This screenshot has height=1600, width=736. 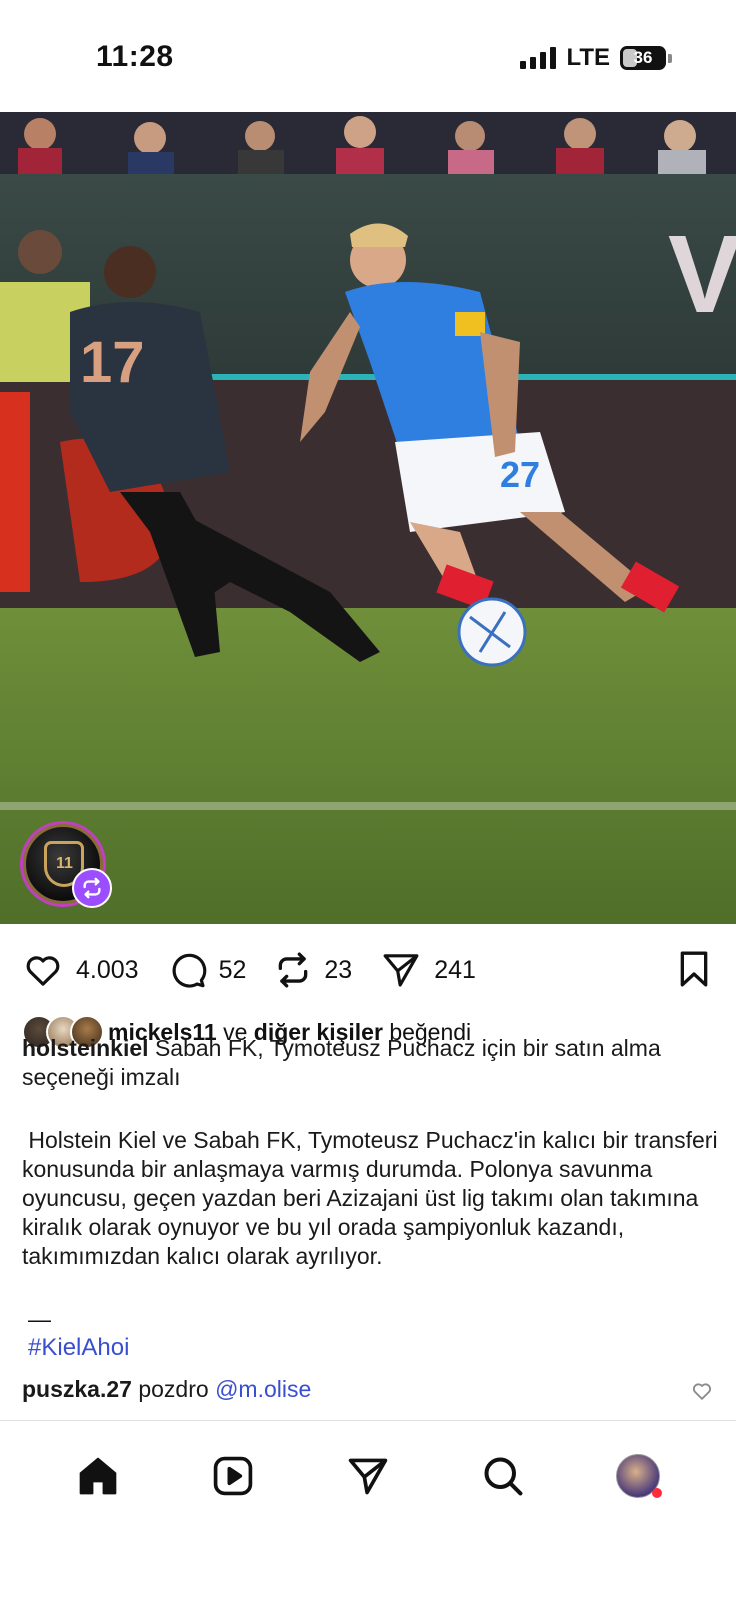 What do you see at coordinates (78, 1348) in the screenshot?
I see `hashtag-link: #KielAhoi` at bounding box center [78, 1348].